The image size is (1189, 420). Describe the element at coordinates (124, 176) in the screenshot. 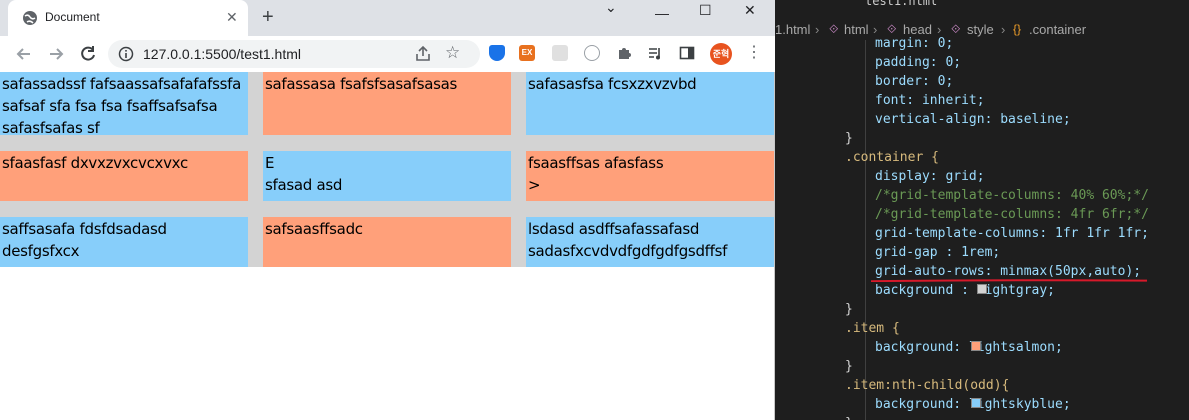

I see `grid-item-4: sfaasfasf dxvxzvxcvcxvxc` at that location.